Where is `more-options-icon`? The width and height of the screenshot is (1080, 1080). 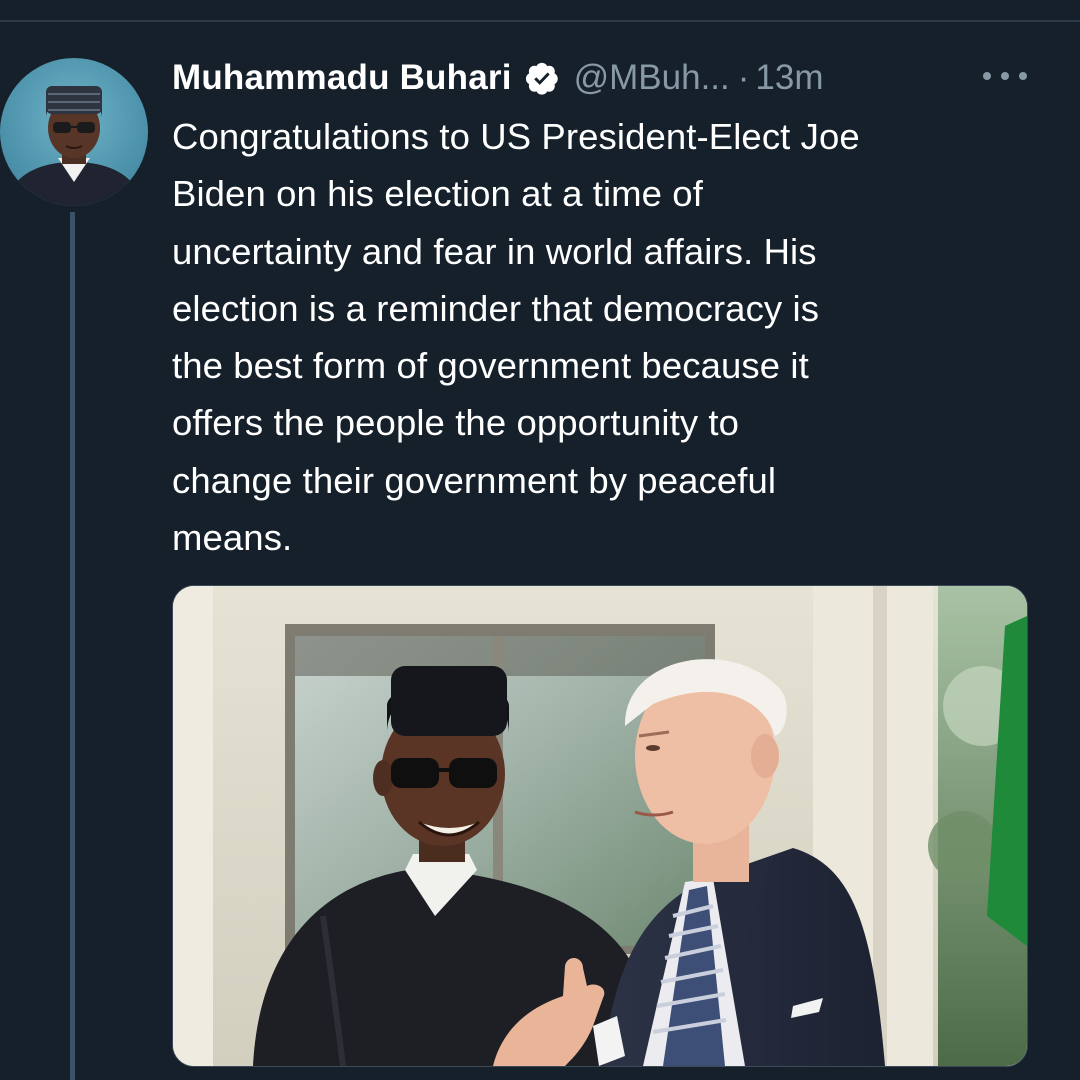 more-options-icon is located at coordinates (1005, 76).